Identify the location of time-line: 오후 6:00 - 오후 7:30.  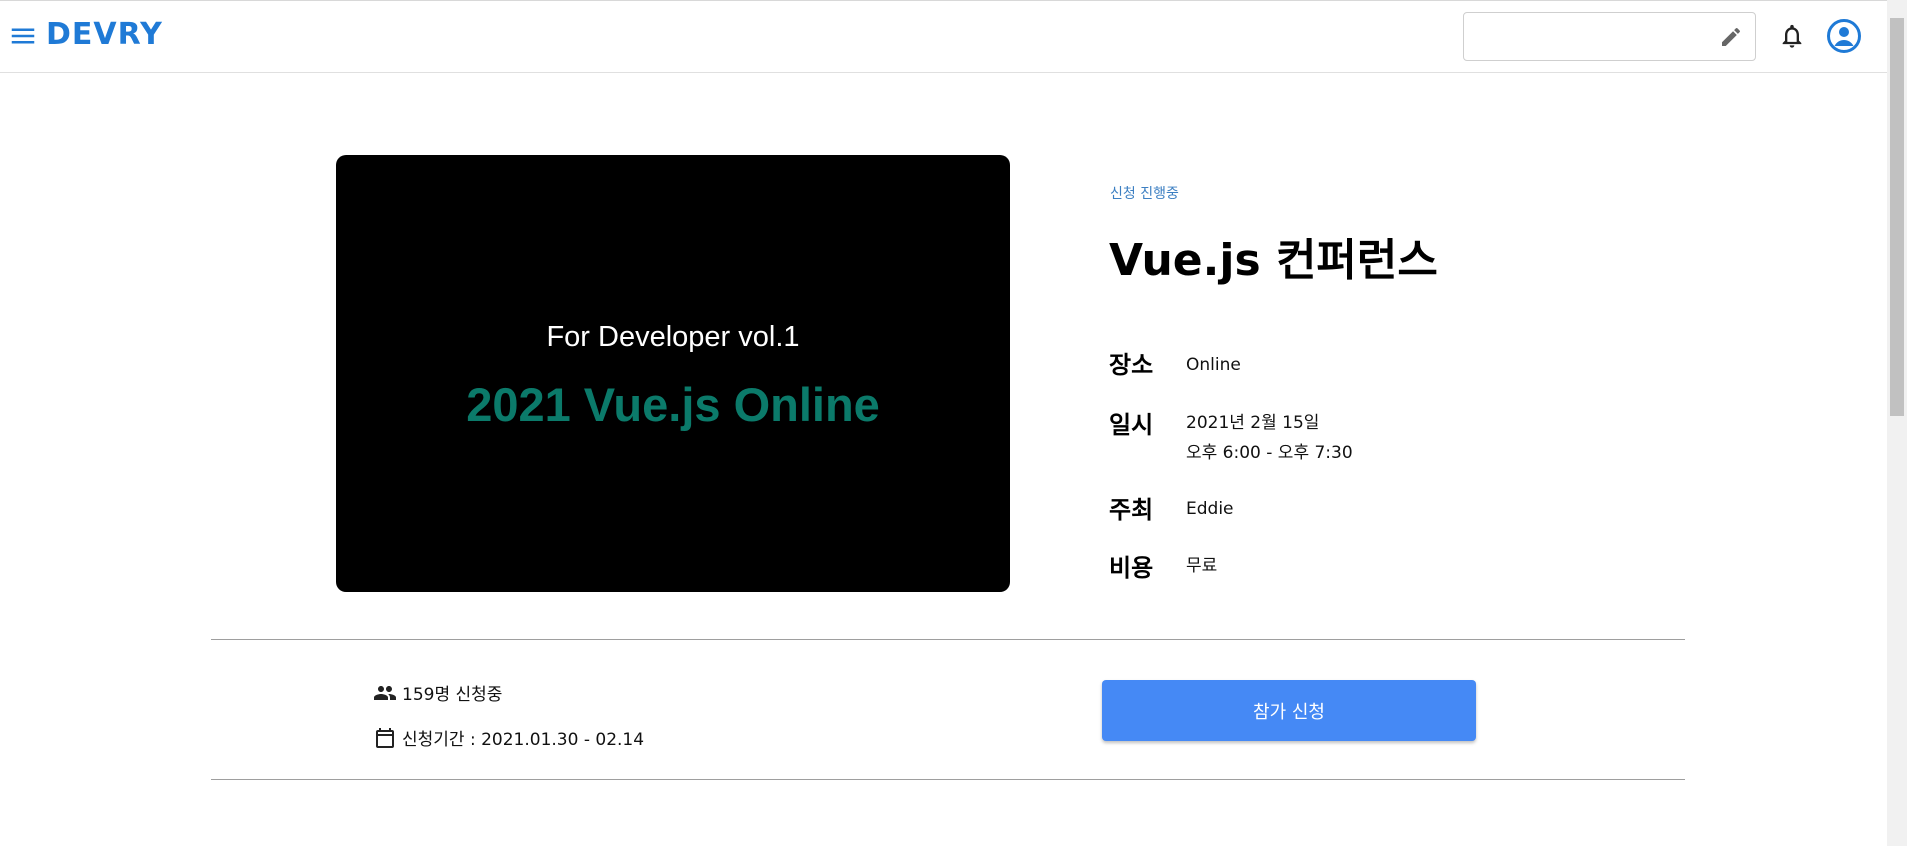
(1269, 453).